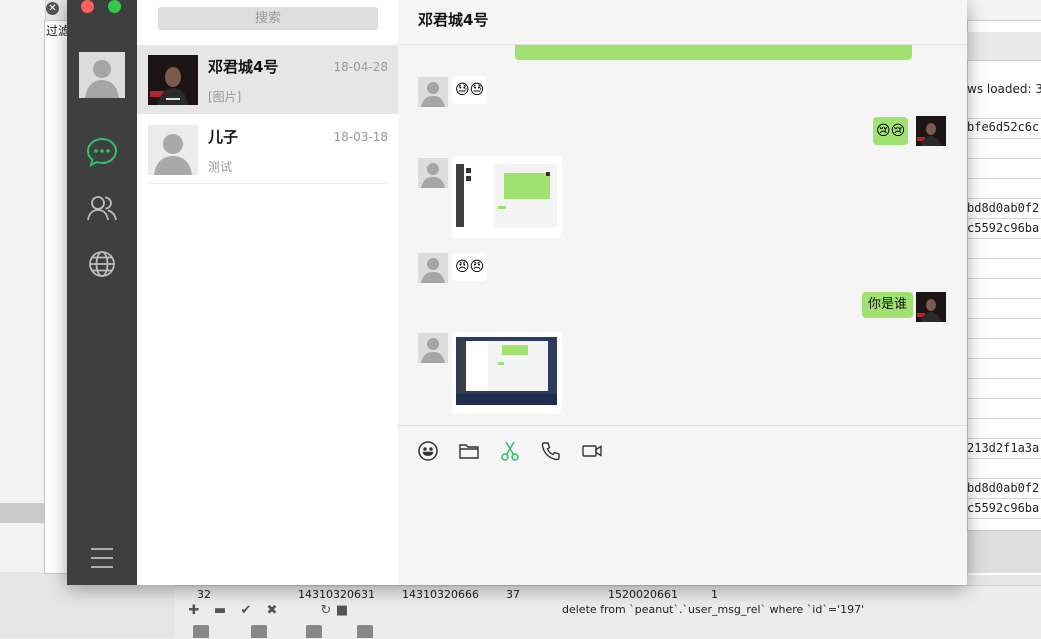 The image size is (1041, 639). What do you see at coordinates (102, 264) in the screenshot?
I see `discover-tab-icon` at bounding box center [102, 264].